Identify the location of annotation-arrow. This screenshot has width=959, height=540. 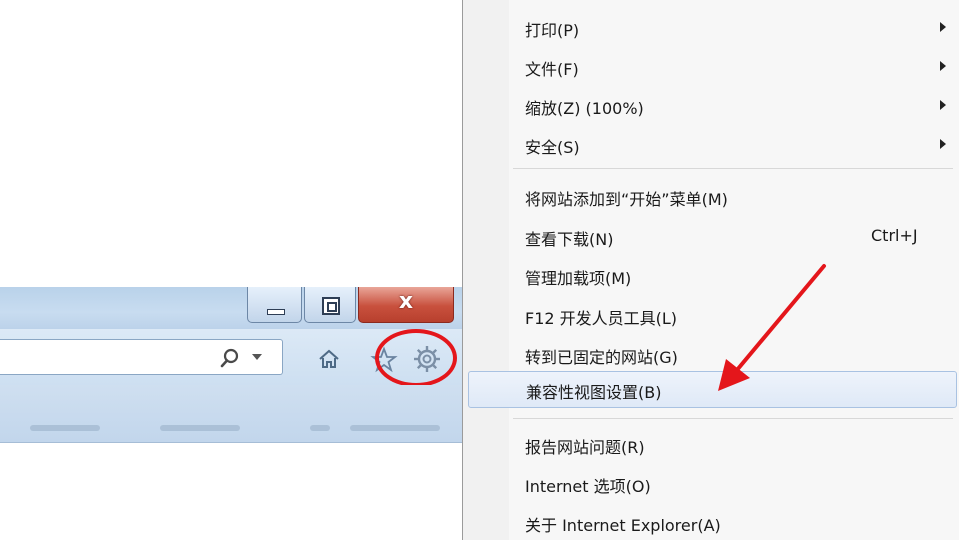
(772, 327).